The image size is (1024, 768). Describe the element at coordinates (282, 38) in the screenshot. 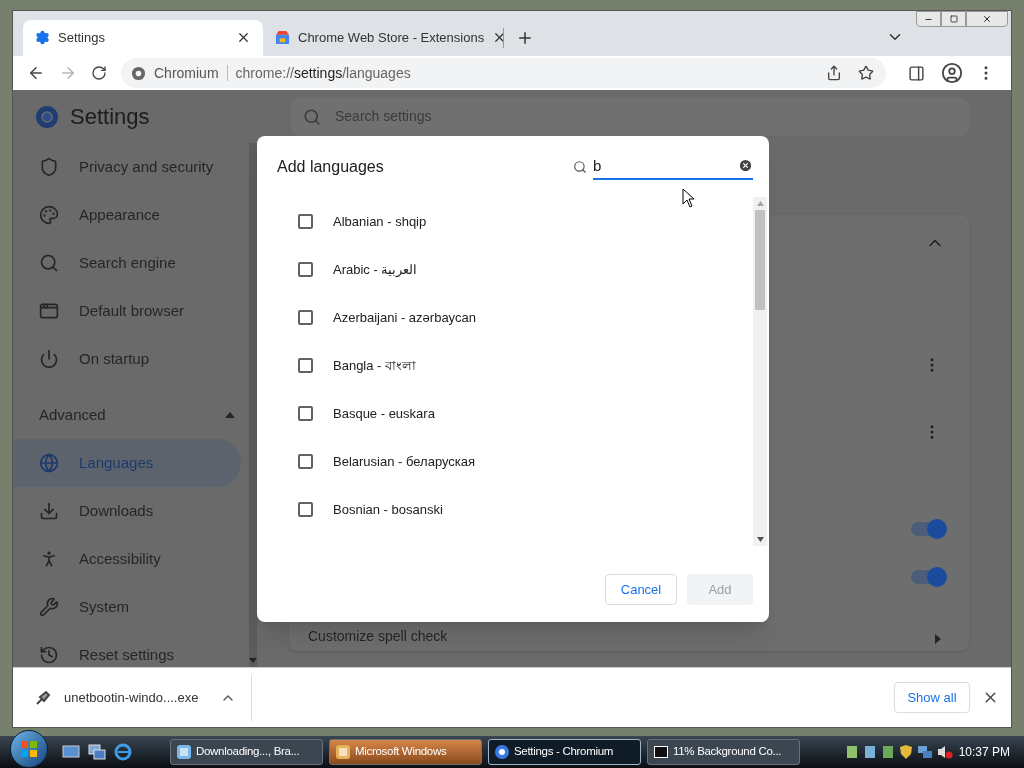

I see `store-icon` at that location.